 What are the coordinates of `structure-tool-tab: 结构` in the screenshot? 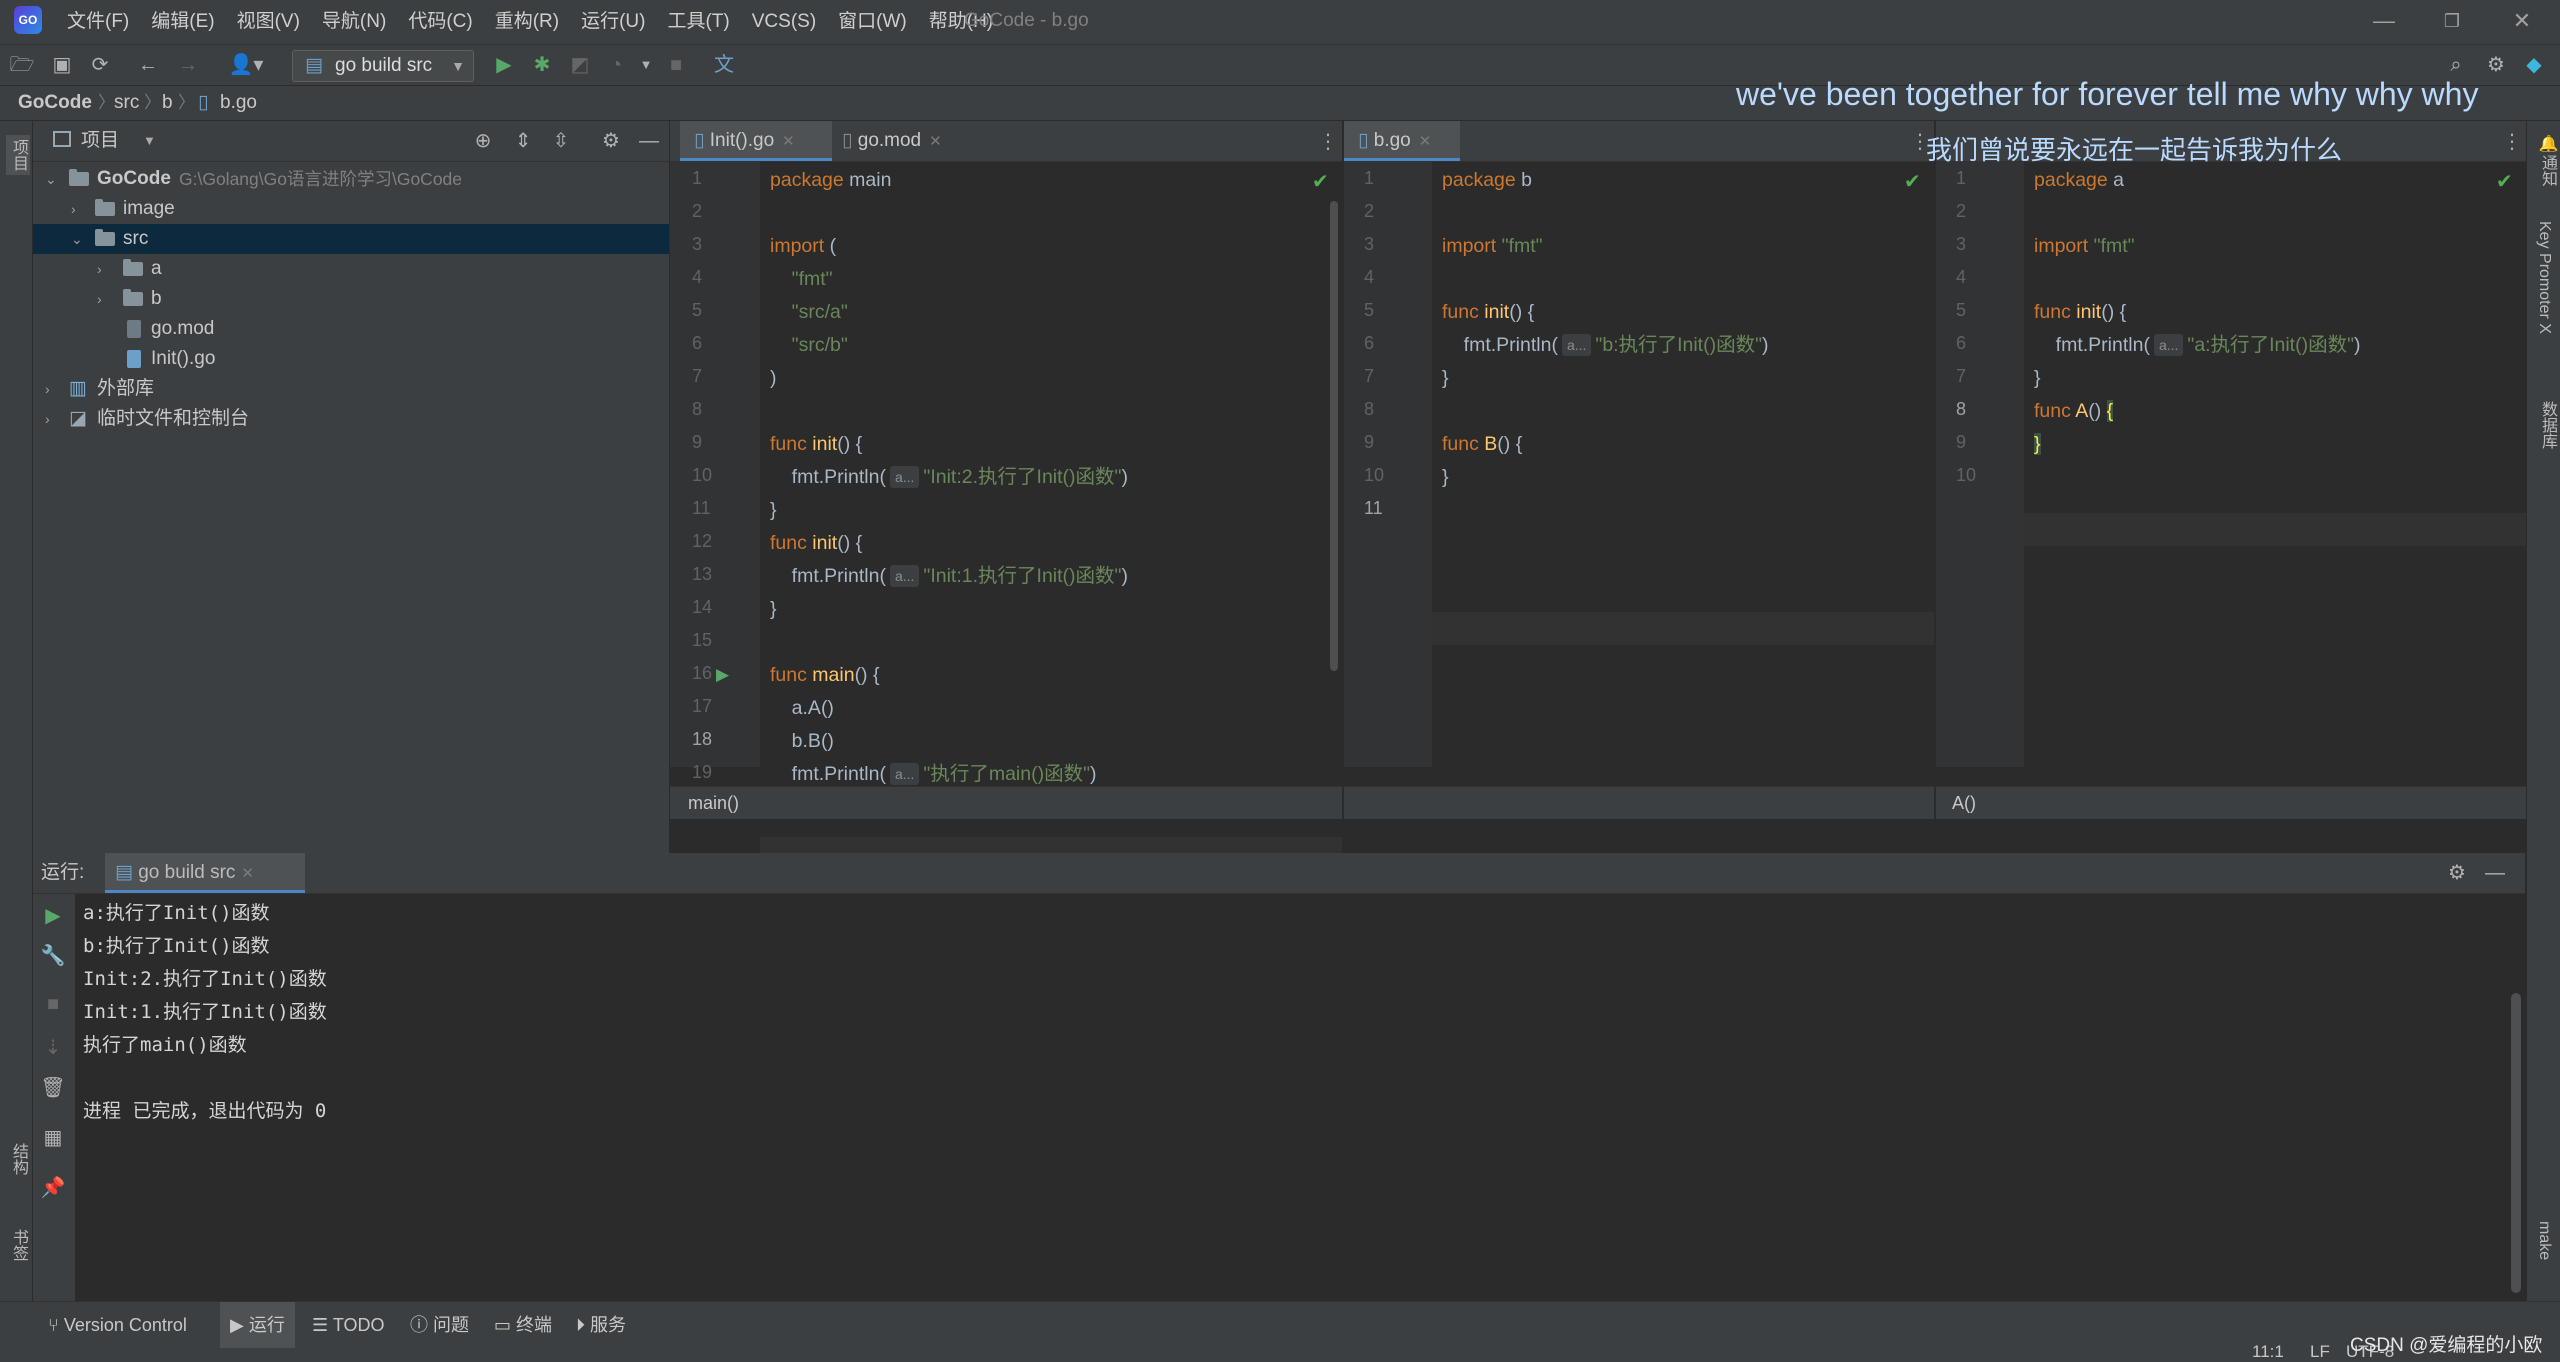 It's located at (18, 1159).